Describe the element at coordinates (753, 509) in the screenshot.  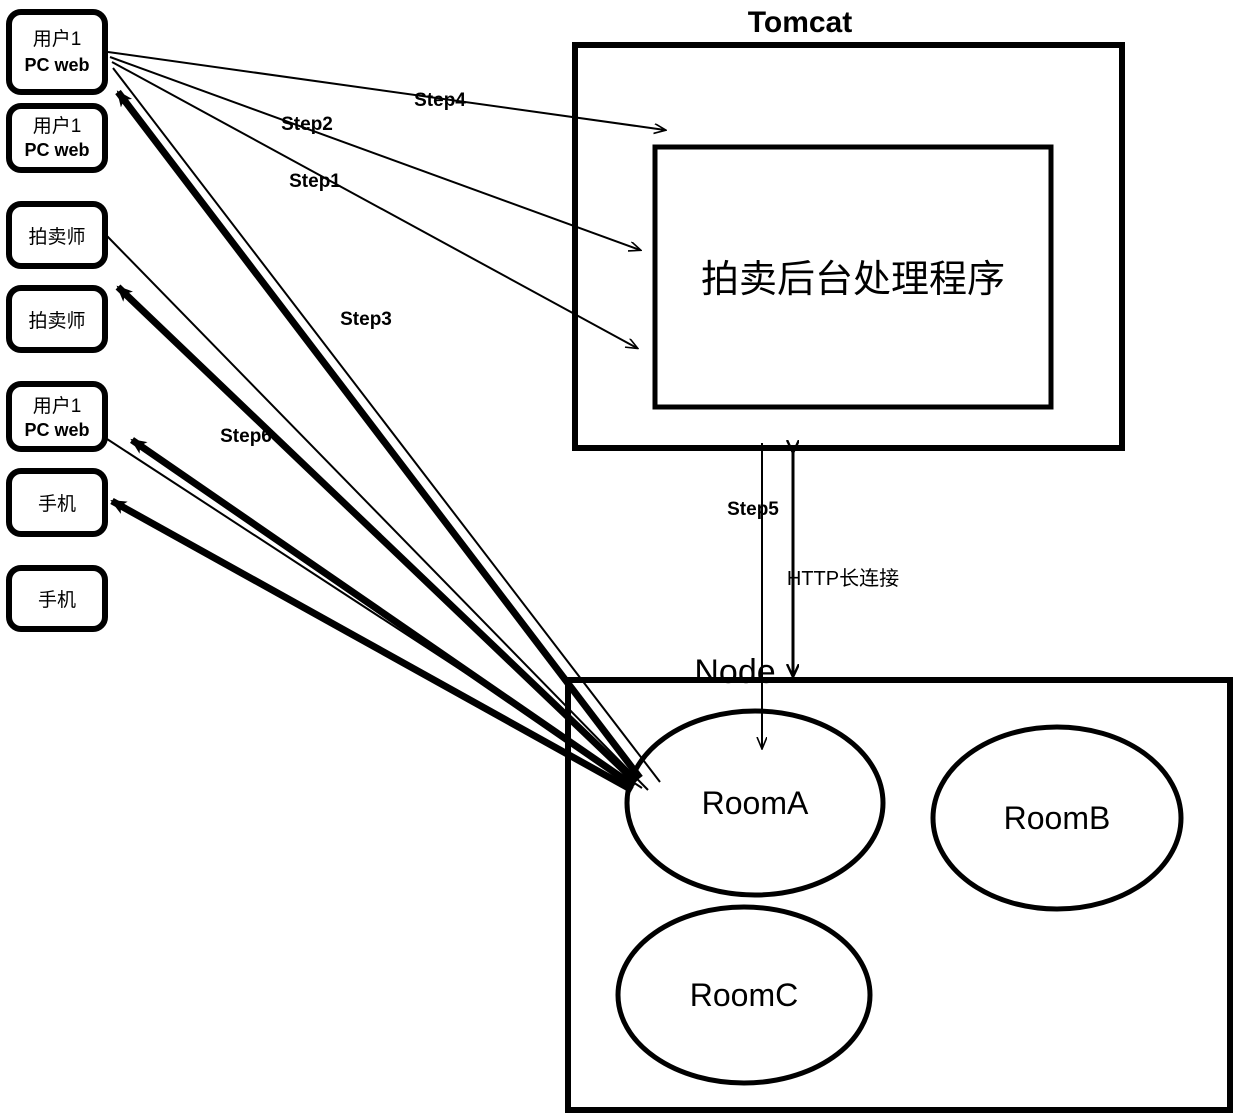
I see `step5-label: Step5` at that location.